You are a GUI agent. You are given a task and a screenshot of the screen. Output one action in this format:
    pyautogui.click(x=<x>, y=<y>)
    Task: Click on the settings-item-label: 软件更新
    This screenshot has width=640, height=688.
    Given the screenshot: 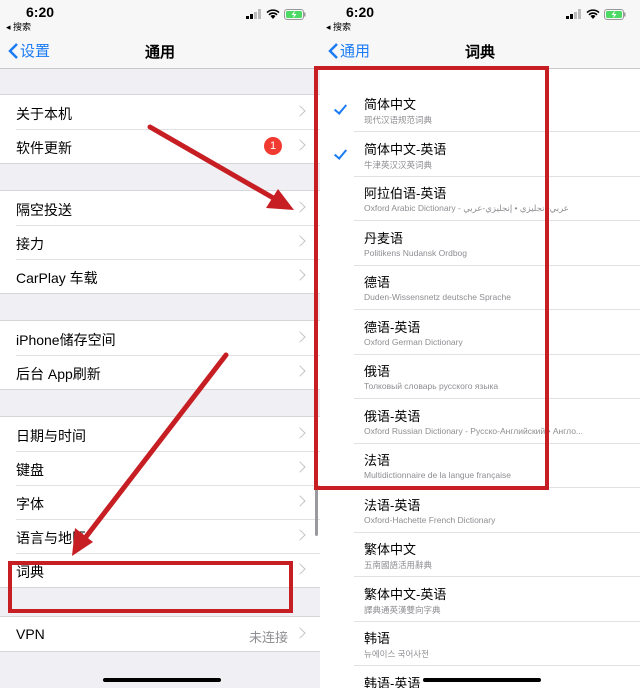 What is the action you would take?
    pyautogui.click(x=44, y=148)
    